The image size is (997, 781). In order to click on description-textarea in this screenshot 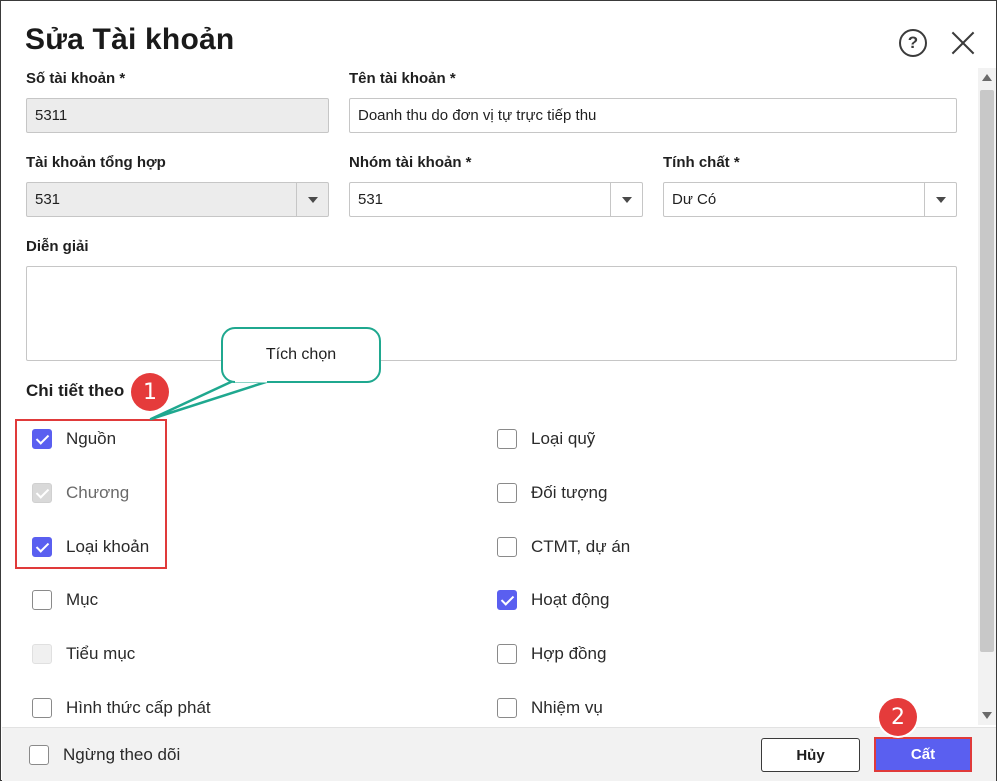, I will do `click(491, 313)`.